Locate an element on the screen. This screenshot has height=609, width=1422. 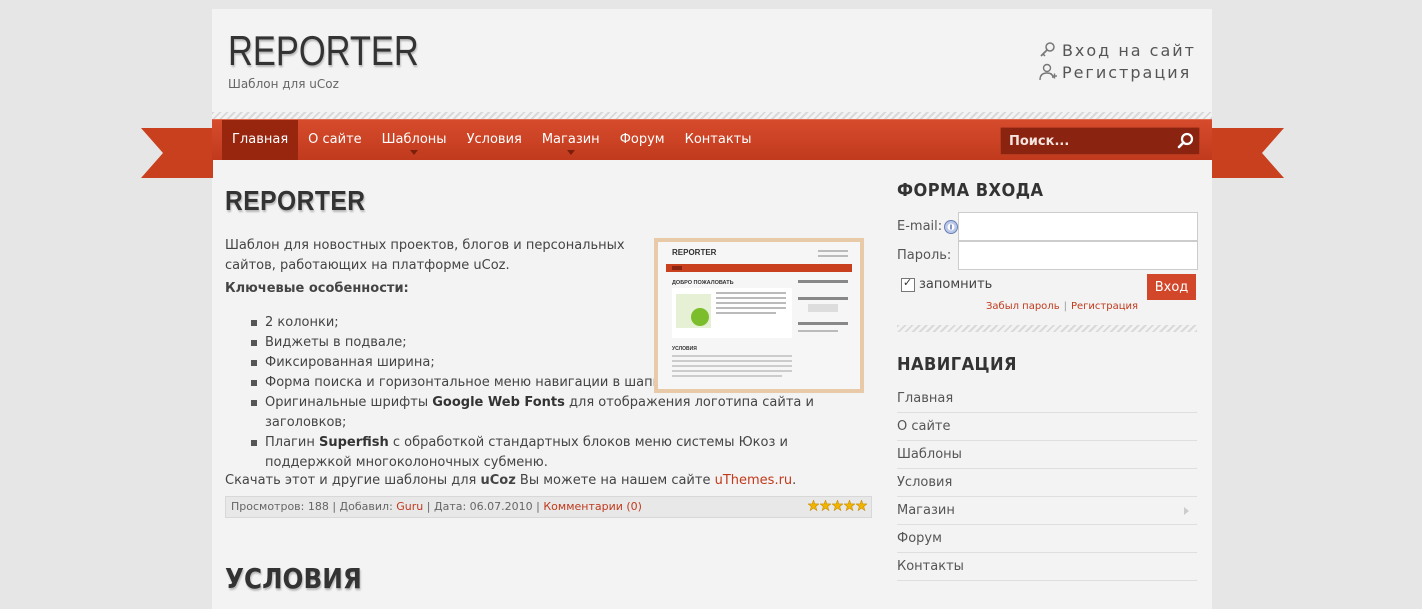
search-box is located at coordinates (1100, 141).